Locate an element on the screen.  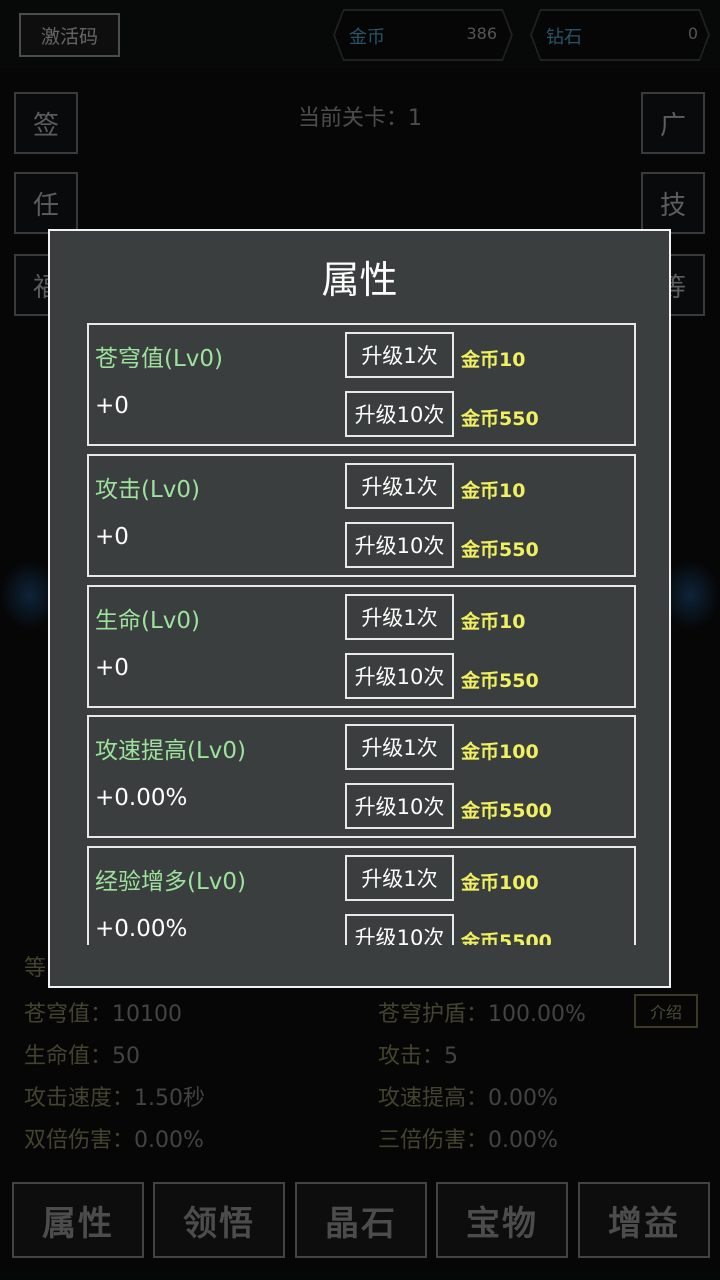
attr-card-life: 生命(Lv0) +0 升级1次 升级10次 金币10 金币550 is located at coordinates (361, 646).